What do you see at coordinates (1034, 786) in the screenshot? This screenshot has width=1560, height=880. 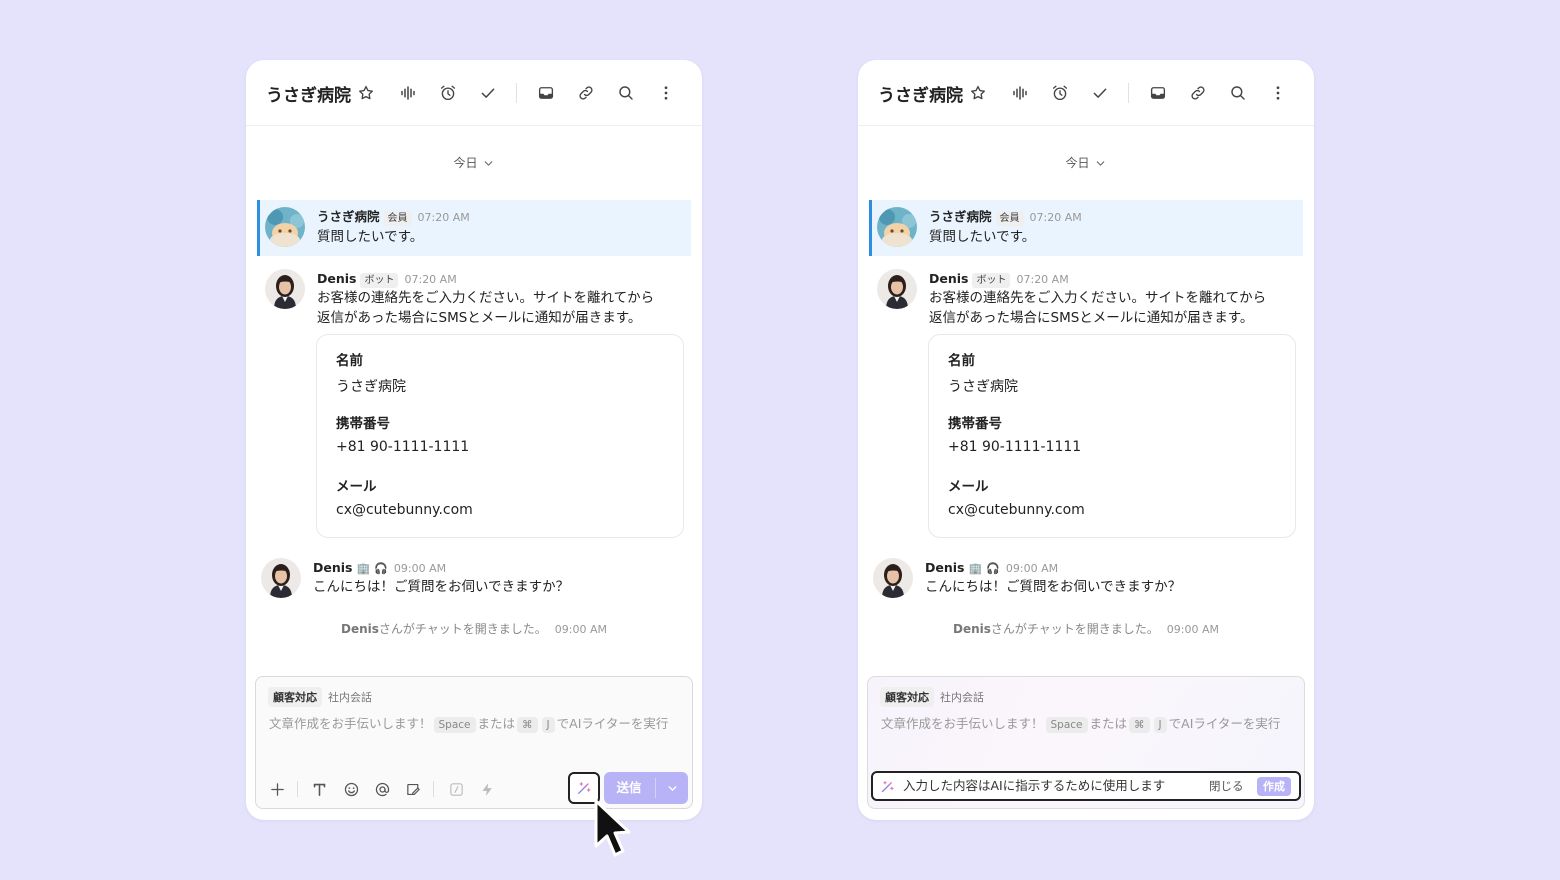 I see `ai-prompt-input: 入力した内容はAIに指示するために使用します` at bounding box center [1034, 786].